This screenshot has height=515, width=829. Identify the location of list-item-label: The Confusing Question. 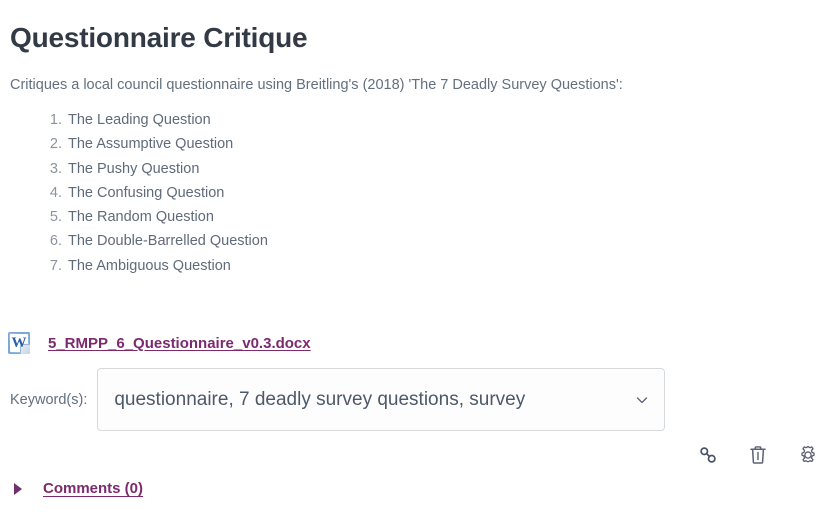
(146, 192).